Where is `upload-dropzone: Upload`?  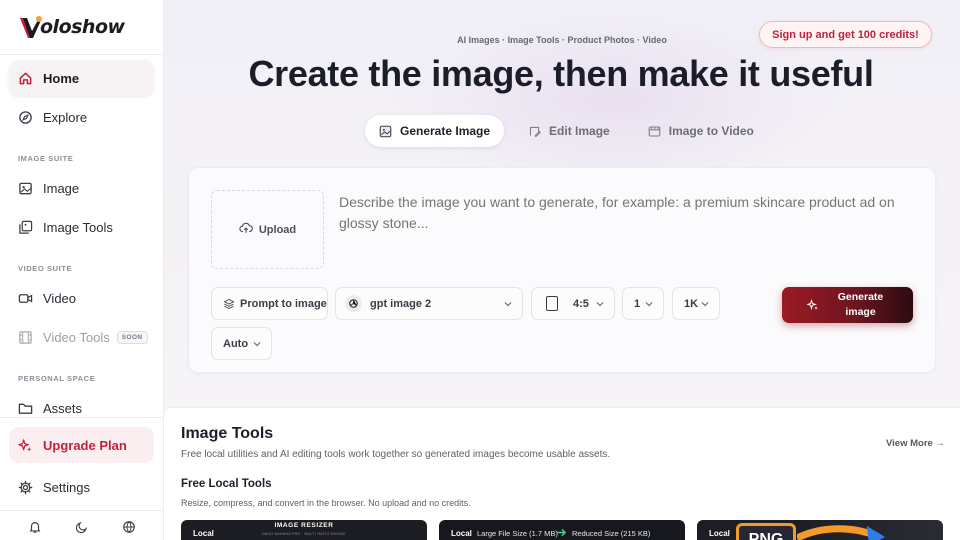 upload-dropzone: Upload is located at coordinates (267, 229).